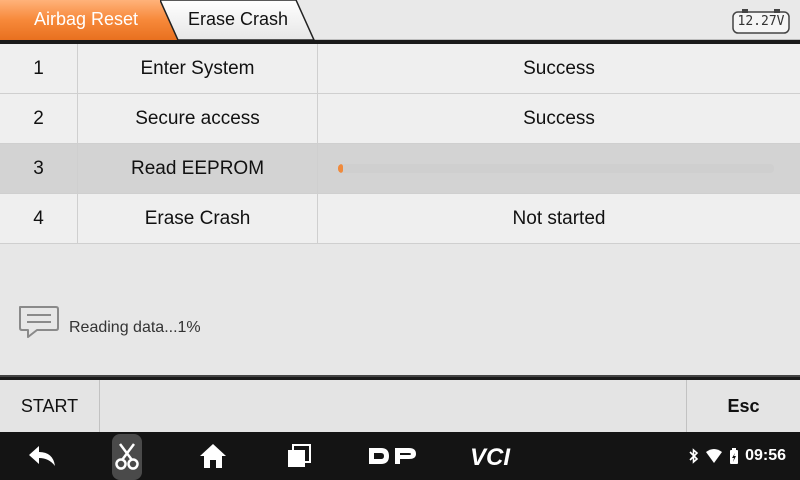  I want to click on scissors-icon, so click(127, 456).